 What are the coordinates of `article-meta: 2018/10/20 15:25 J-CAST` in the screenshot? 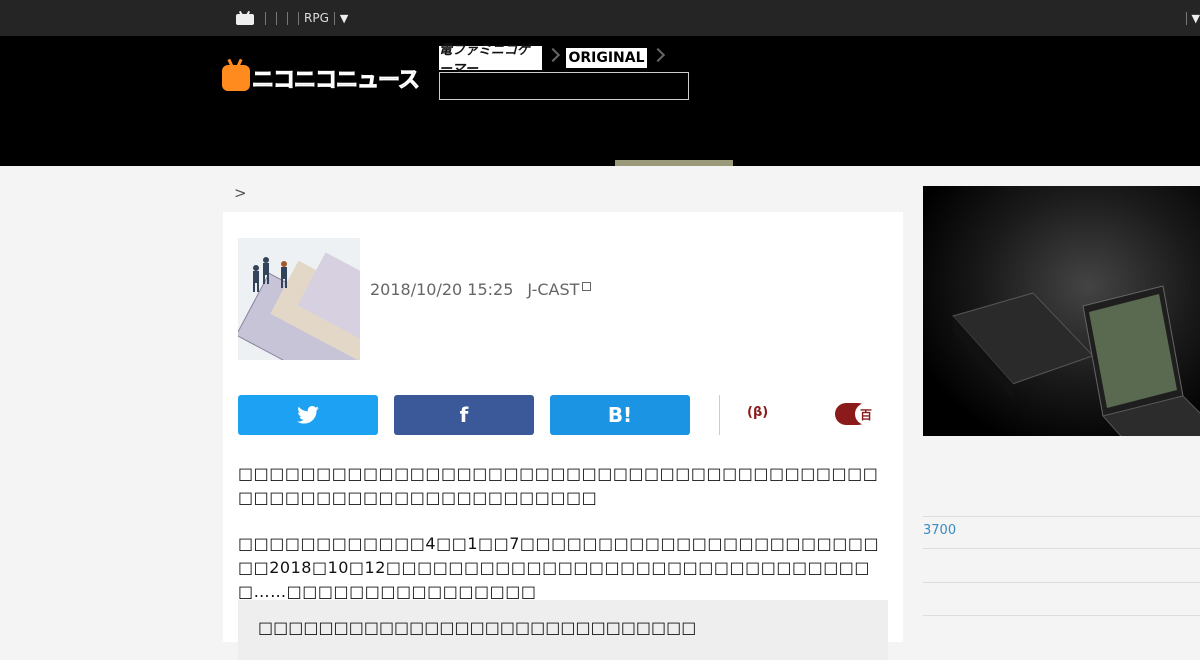 It's located at (481, 289).